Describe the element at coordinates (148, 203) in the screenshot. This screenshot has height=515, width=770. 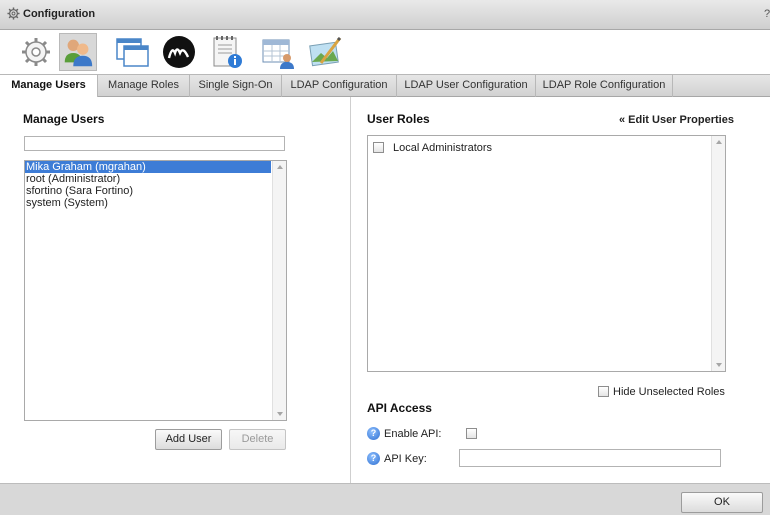
I see `list-item: system (System)` at that location.